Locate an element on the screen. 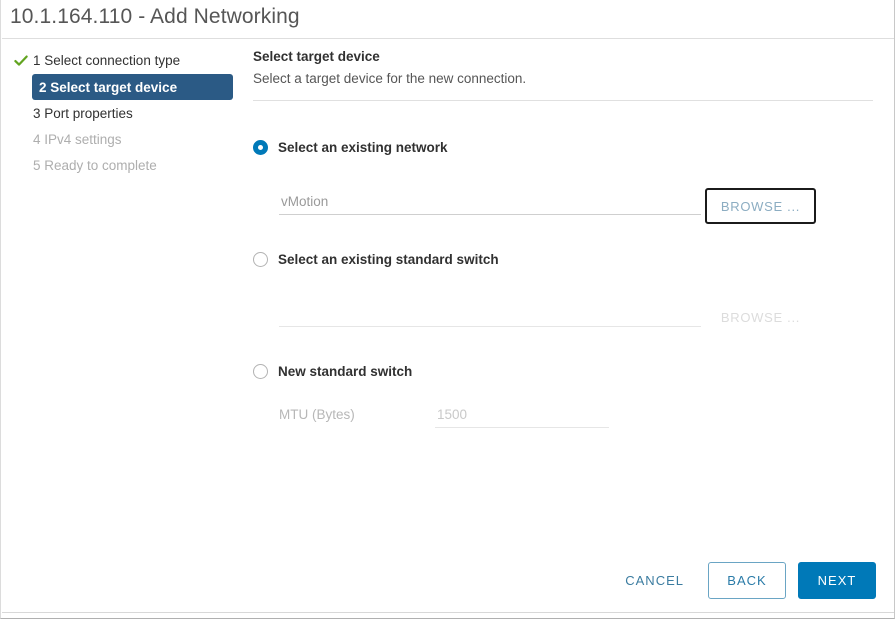 The width and height of the screenshot is (895, 619). cancel-button: CANCEL is located at coordinates (654, 580).